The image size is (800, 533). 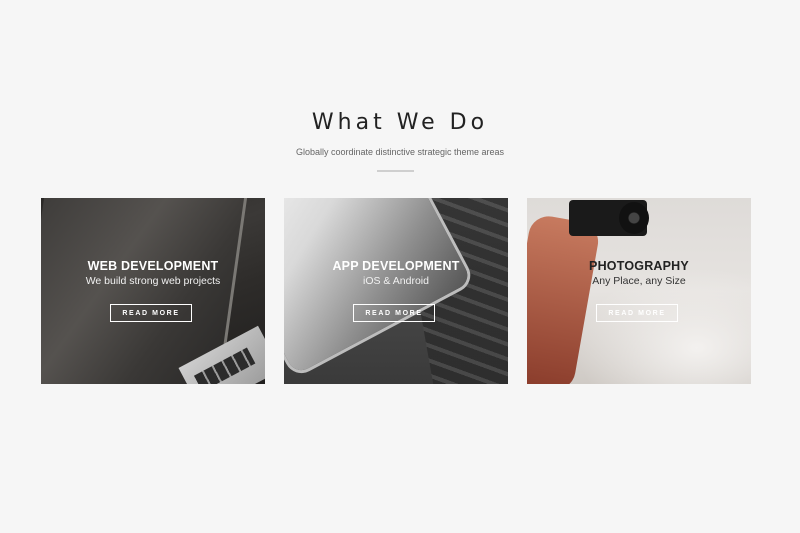 I want to click on card-title: WEB DEVELOPMENT, so click(x=153, y=266).